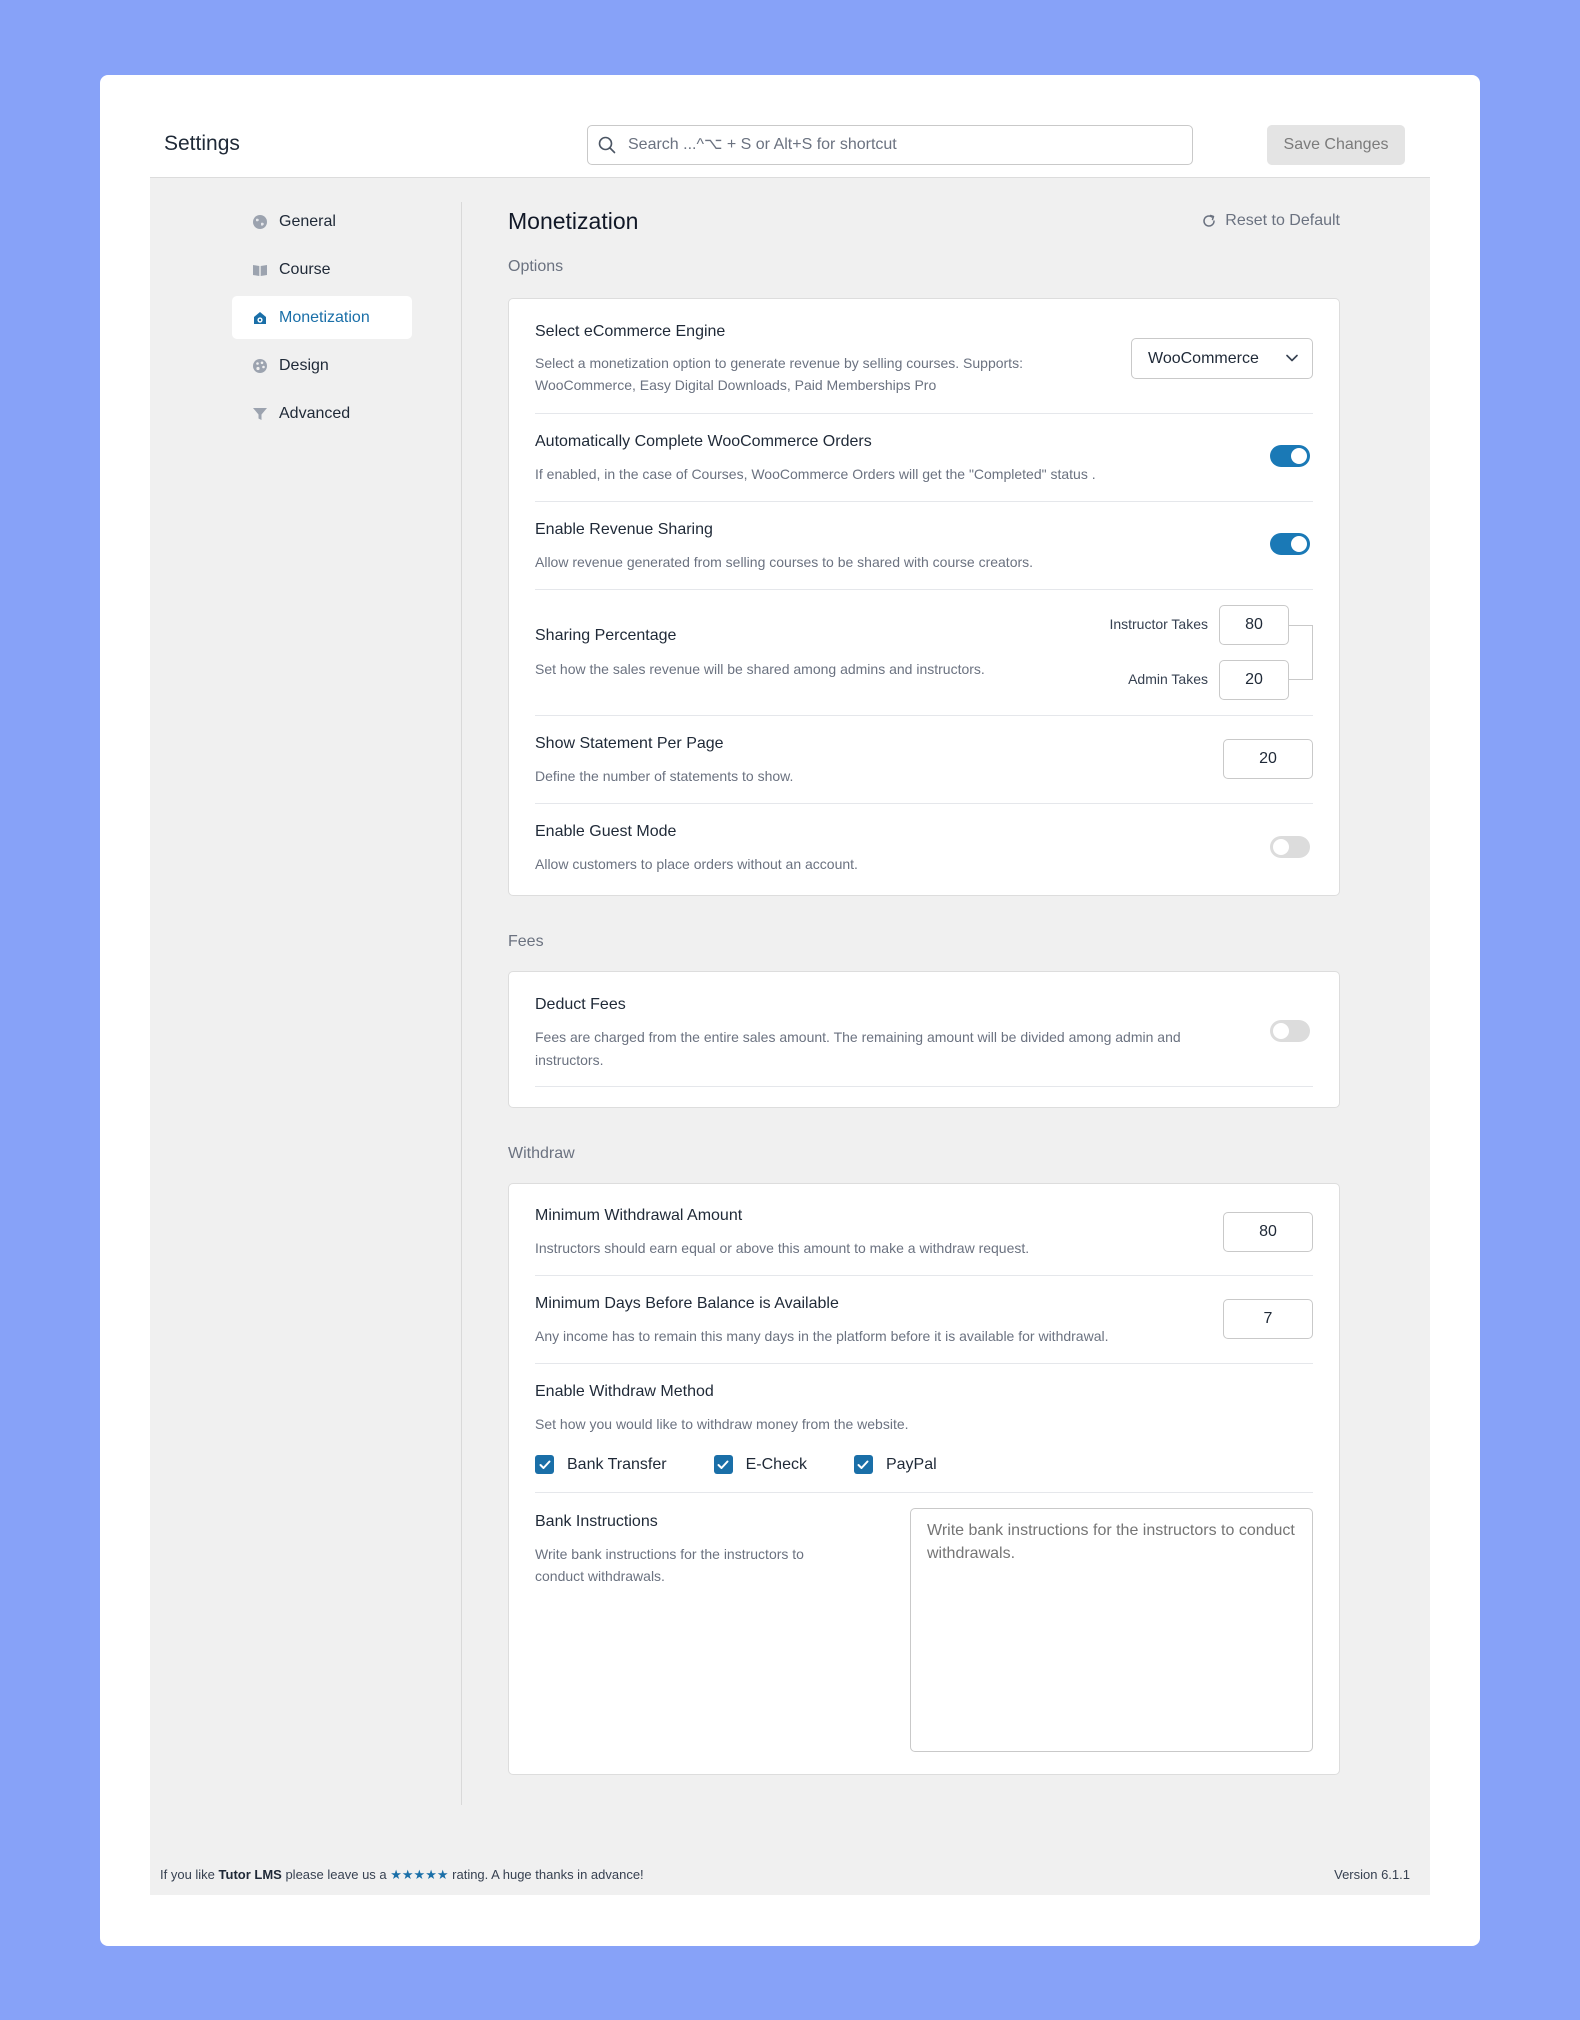 The image size is (1580, 2020). What do you see at coordinates (624, 1391) in the screenshot?
I see `setting-title: Enable Withdraw Method` at bounding box center [624, 1391].